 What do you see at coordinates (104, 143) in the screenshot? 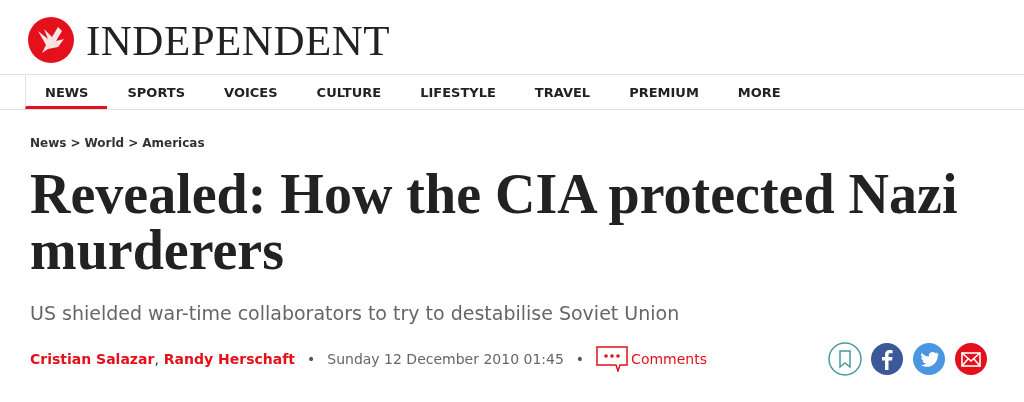
I see `breadcrumb-link: World` at bounding box center [104, 143].